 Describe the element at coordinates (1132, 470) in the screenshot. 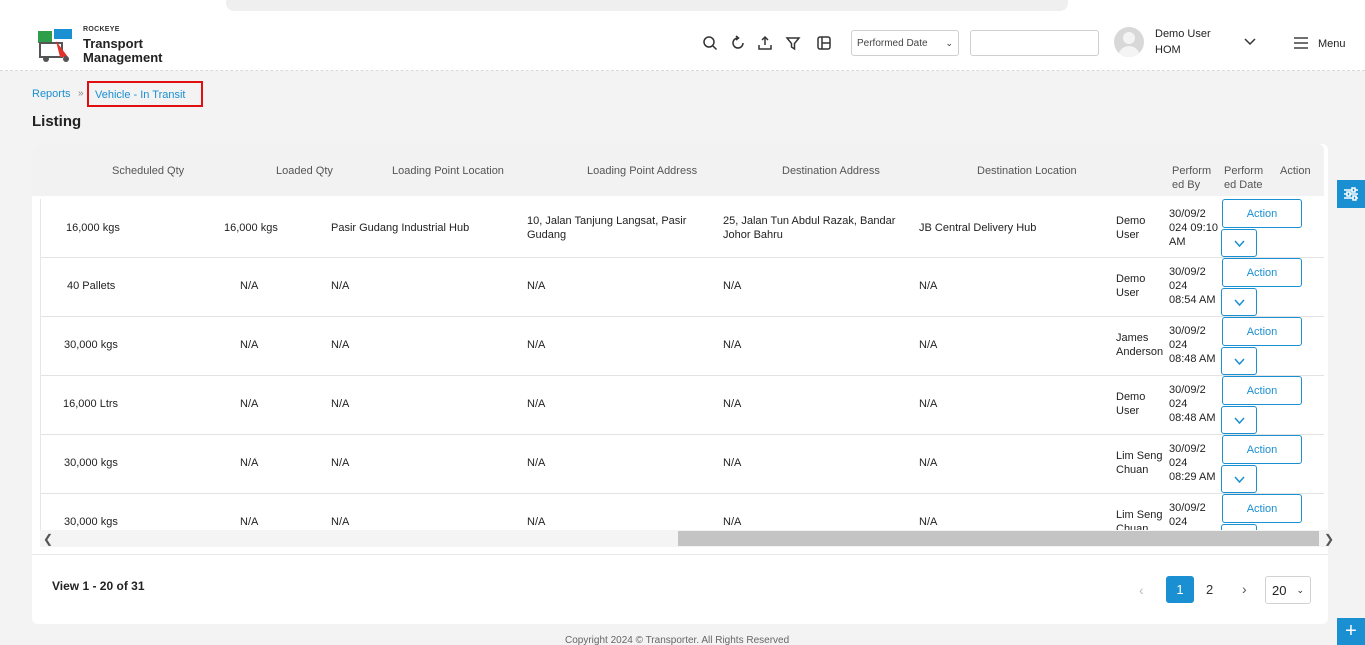

I see `cell-performed-by-line2: Chuan` at that location.